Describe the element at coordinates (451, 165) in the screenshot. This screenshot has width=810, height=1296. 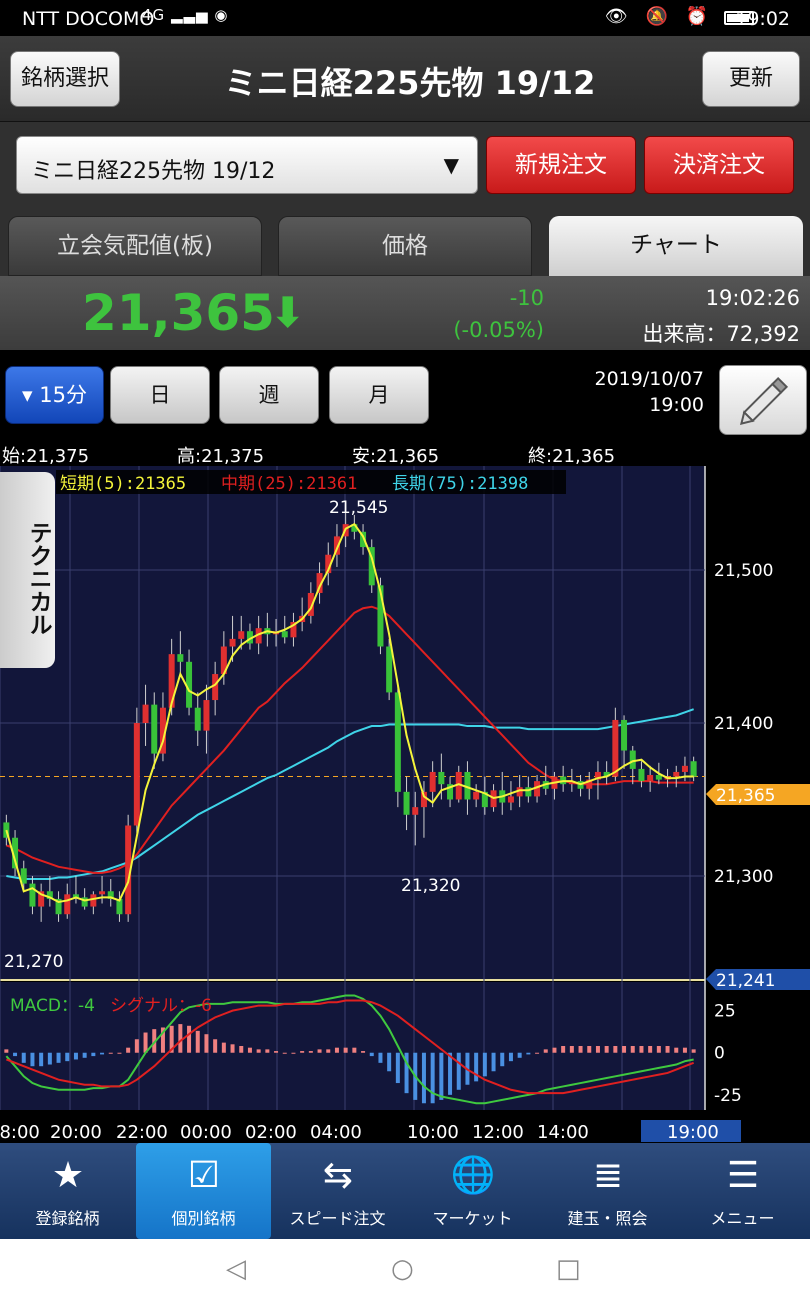
I see `dropdown-arrow-icon: ▼` at that location.